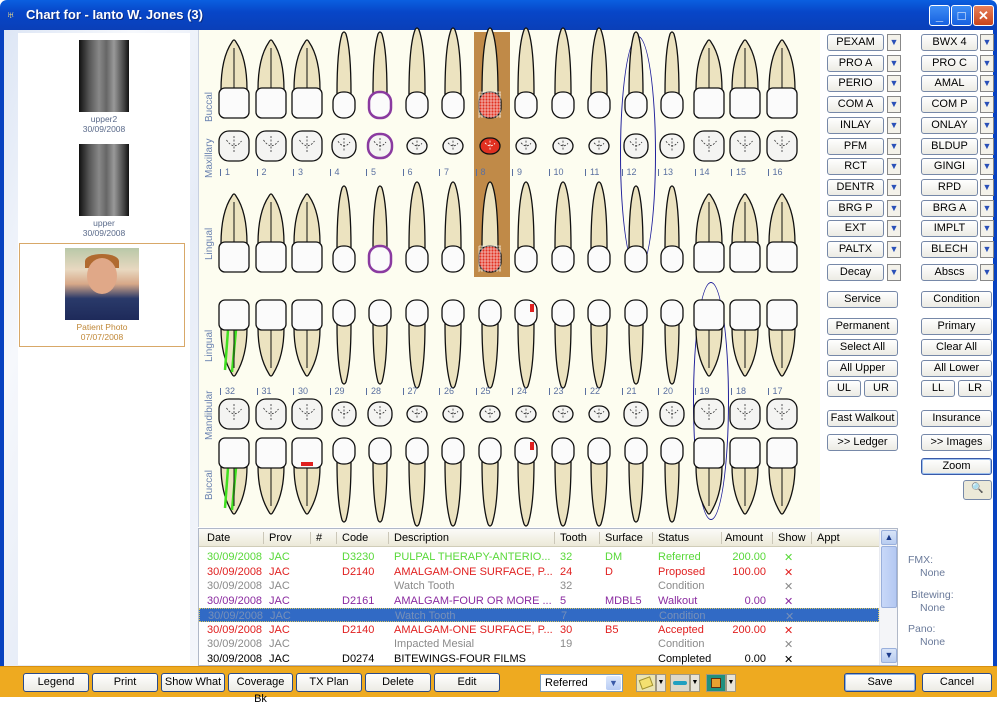 This screenshot has width=997, height=708. What do you see at coordinates (894, 272) in the screenshot?
I see `decay-dropdown: ▼` at bounding box center [894, 272].